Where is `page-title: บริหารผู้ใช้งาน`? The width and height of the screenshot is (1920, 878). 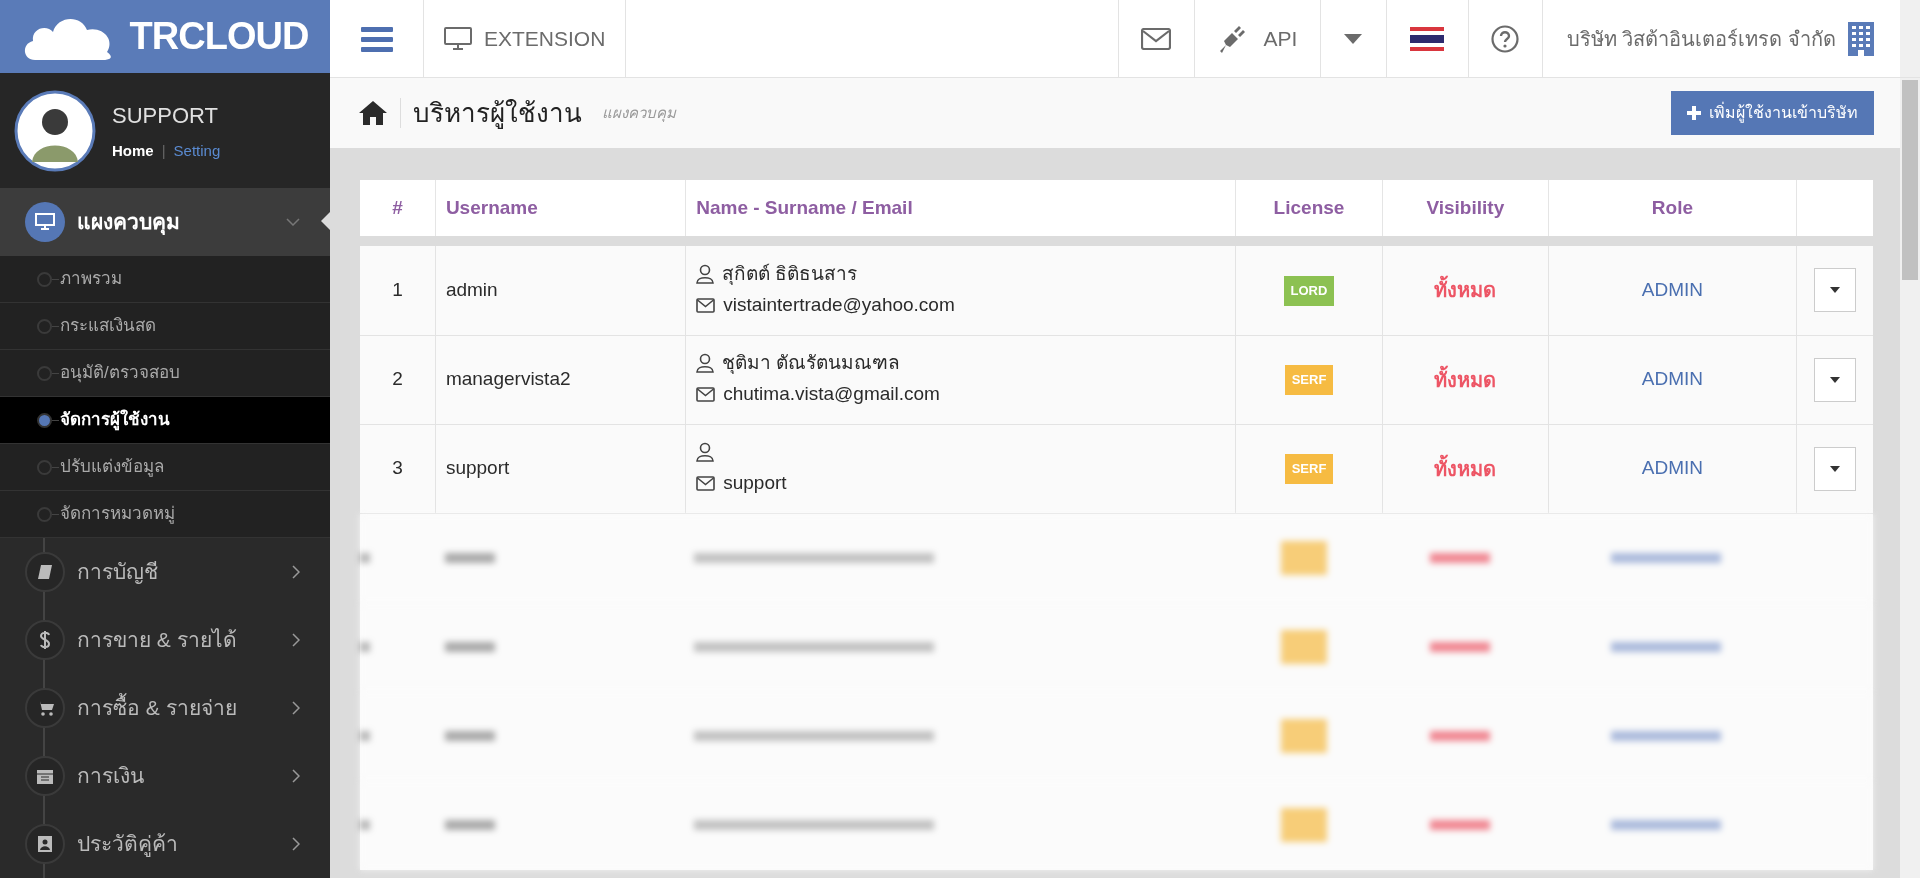
page-title: บริหารผู้ใช้งาน is located at coordinates (497, 113).